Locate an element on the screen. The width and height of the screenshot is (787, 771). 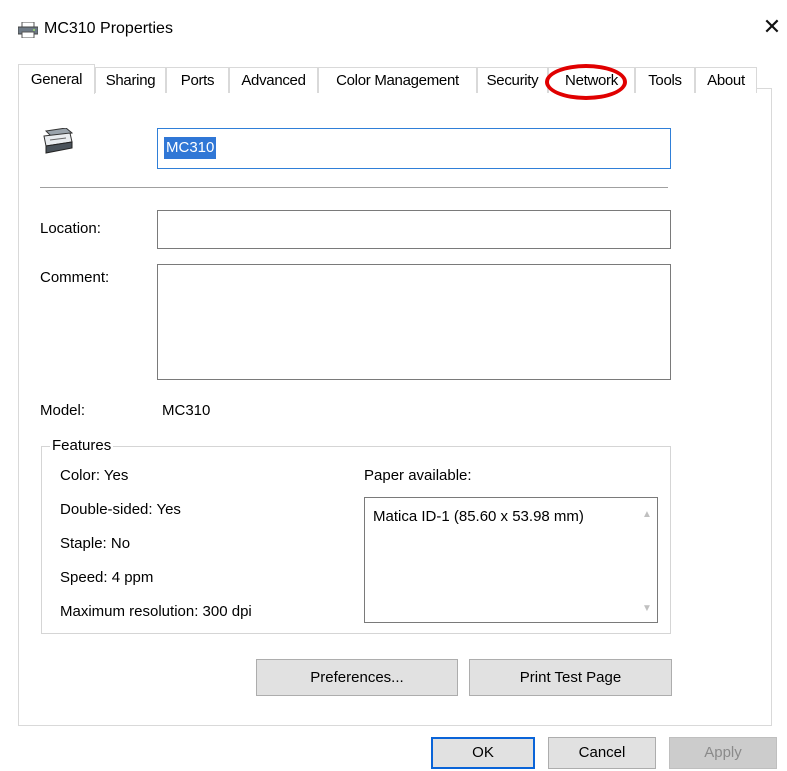
separator is located at coordinates (354, 187).